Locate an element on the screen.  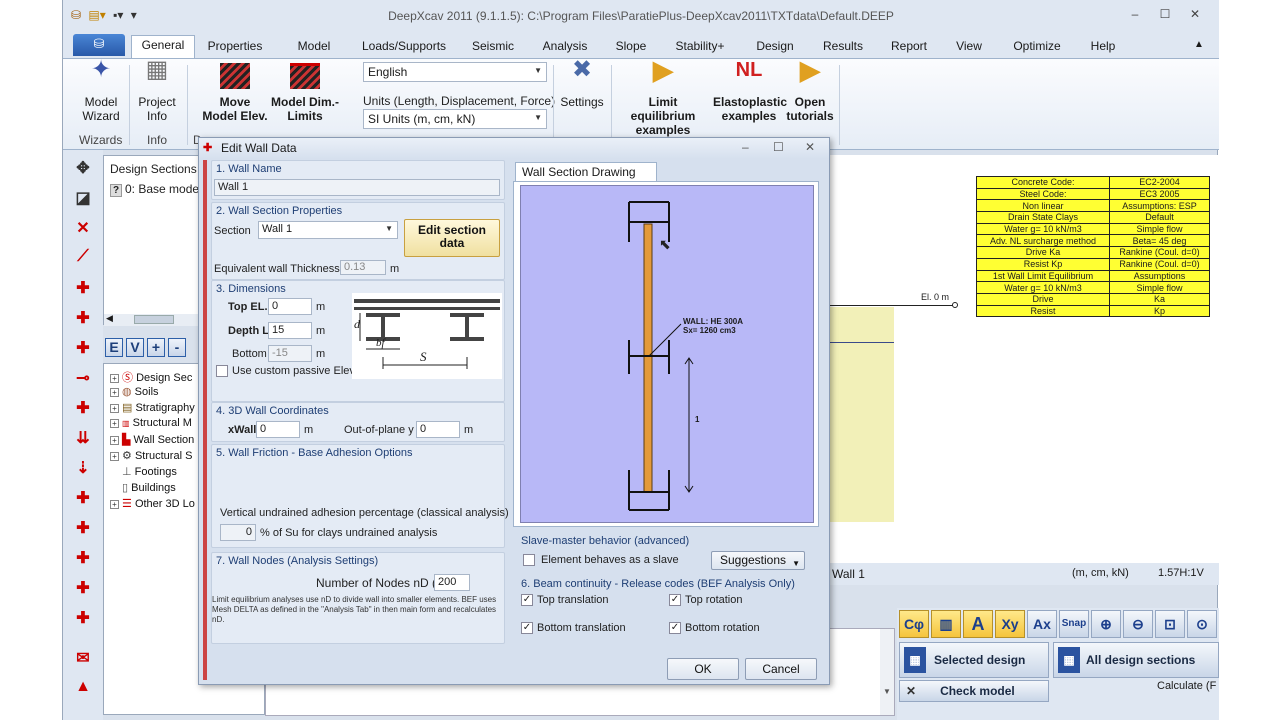
tree-item-wall-sections: + ▙ Wall Section is located at coordinates (152, 439).